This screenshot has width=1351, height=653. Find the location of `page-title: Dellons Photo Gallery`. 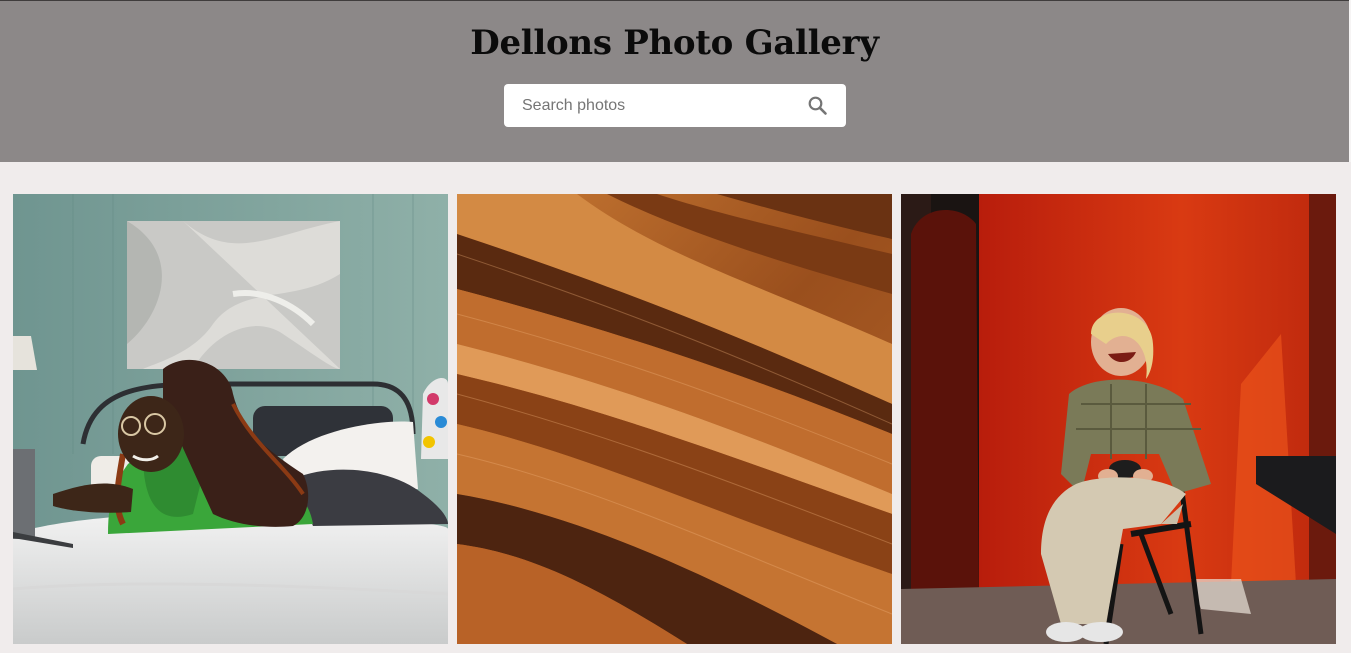

page-title: Dellons Photo Gallery is located at coordinates (674, 43).